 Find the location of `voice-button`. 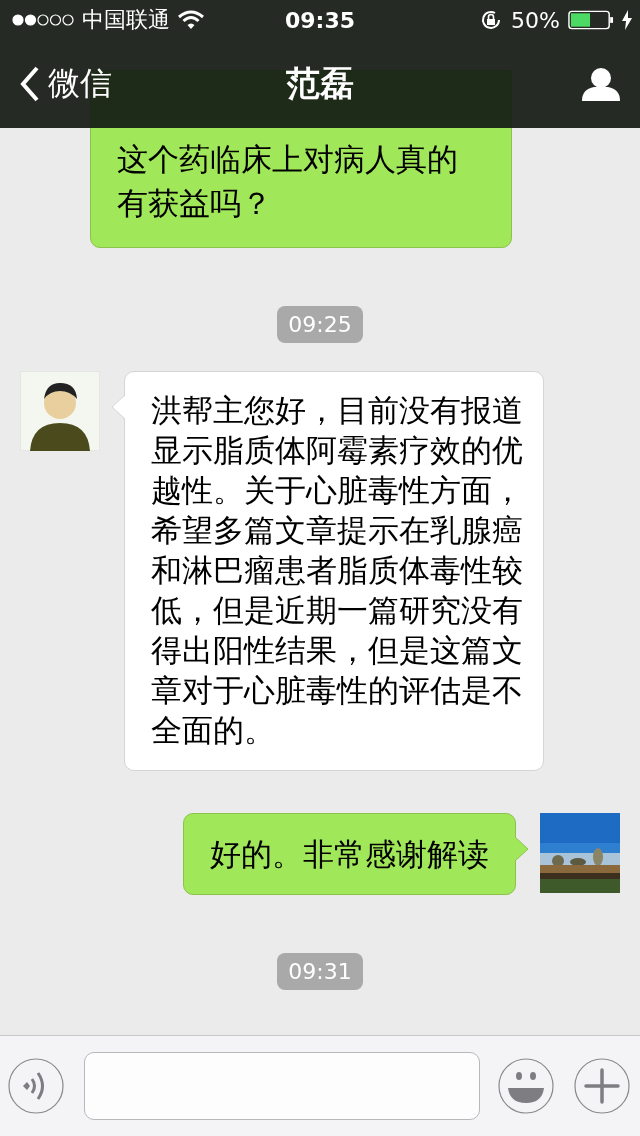

voice-button is located at coordinates (36, 1086).